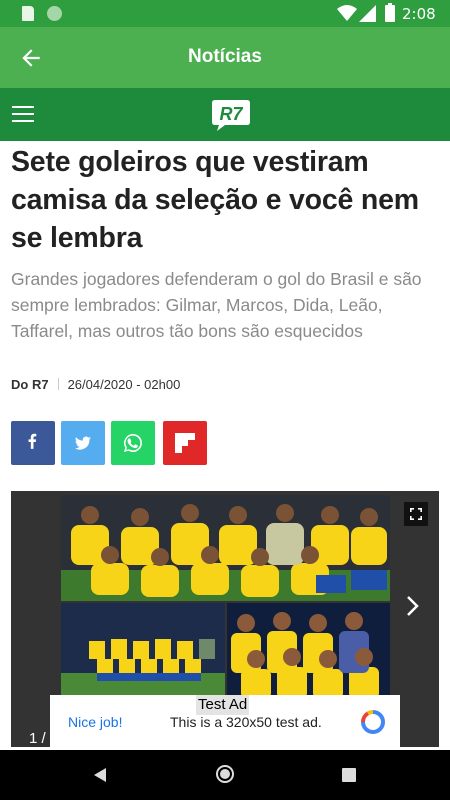 The image size is (450, 800). Describe the element at coordinates (367, 13) in the screenshot. I see `signal-icon` at that location.